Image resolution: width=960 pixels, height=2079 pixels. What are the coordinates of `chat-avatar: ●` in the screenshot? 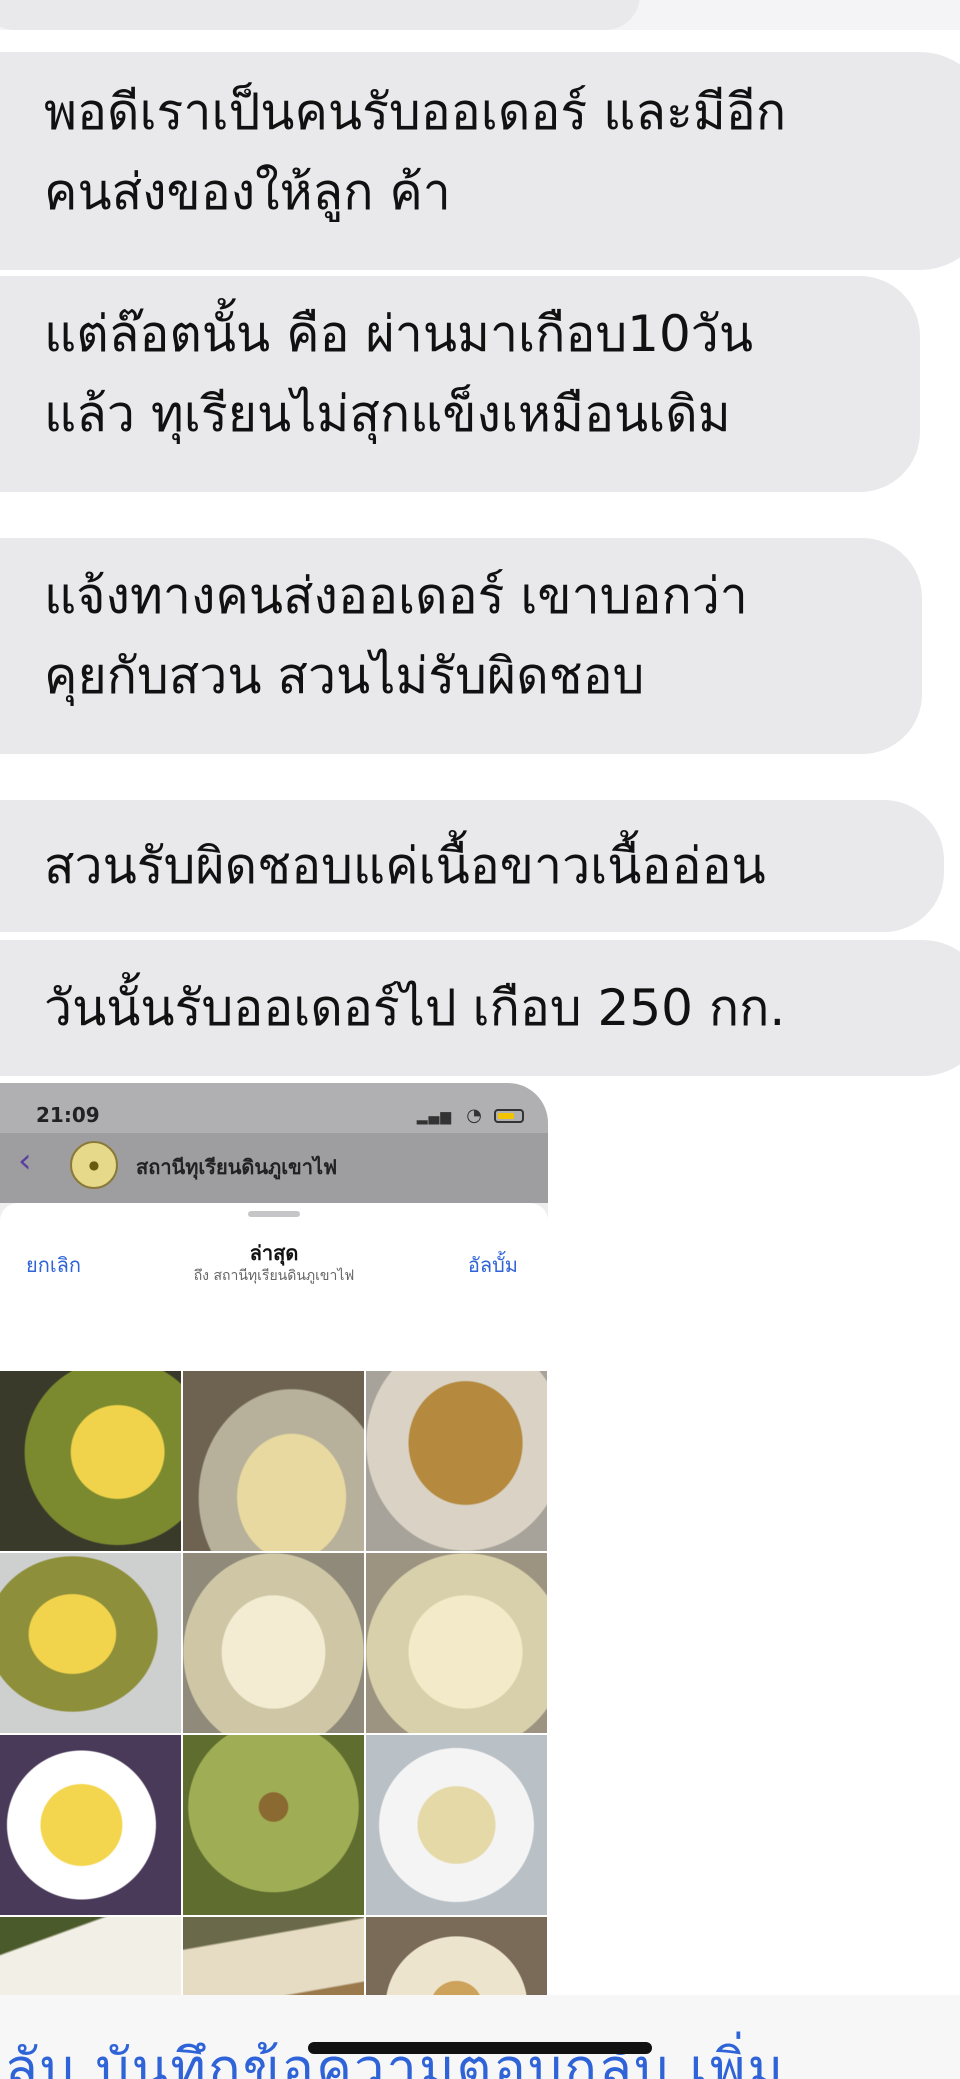 It's located at (94, 1165).